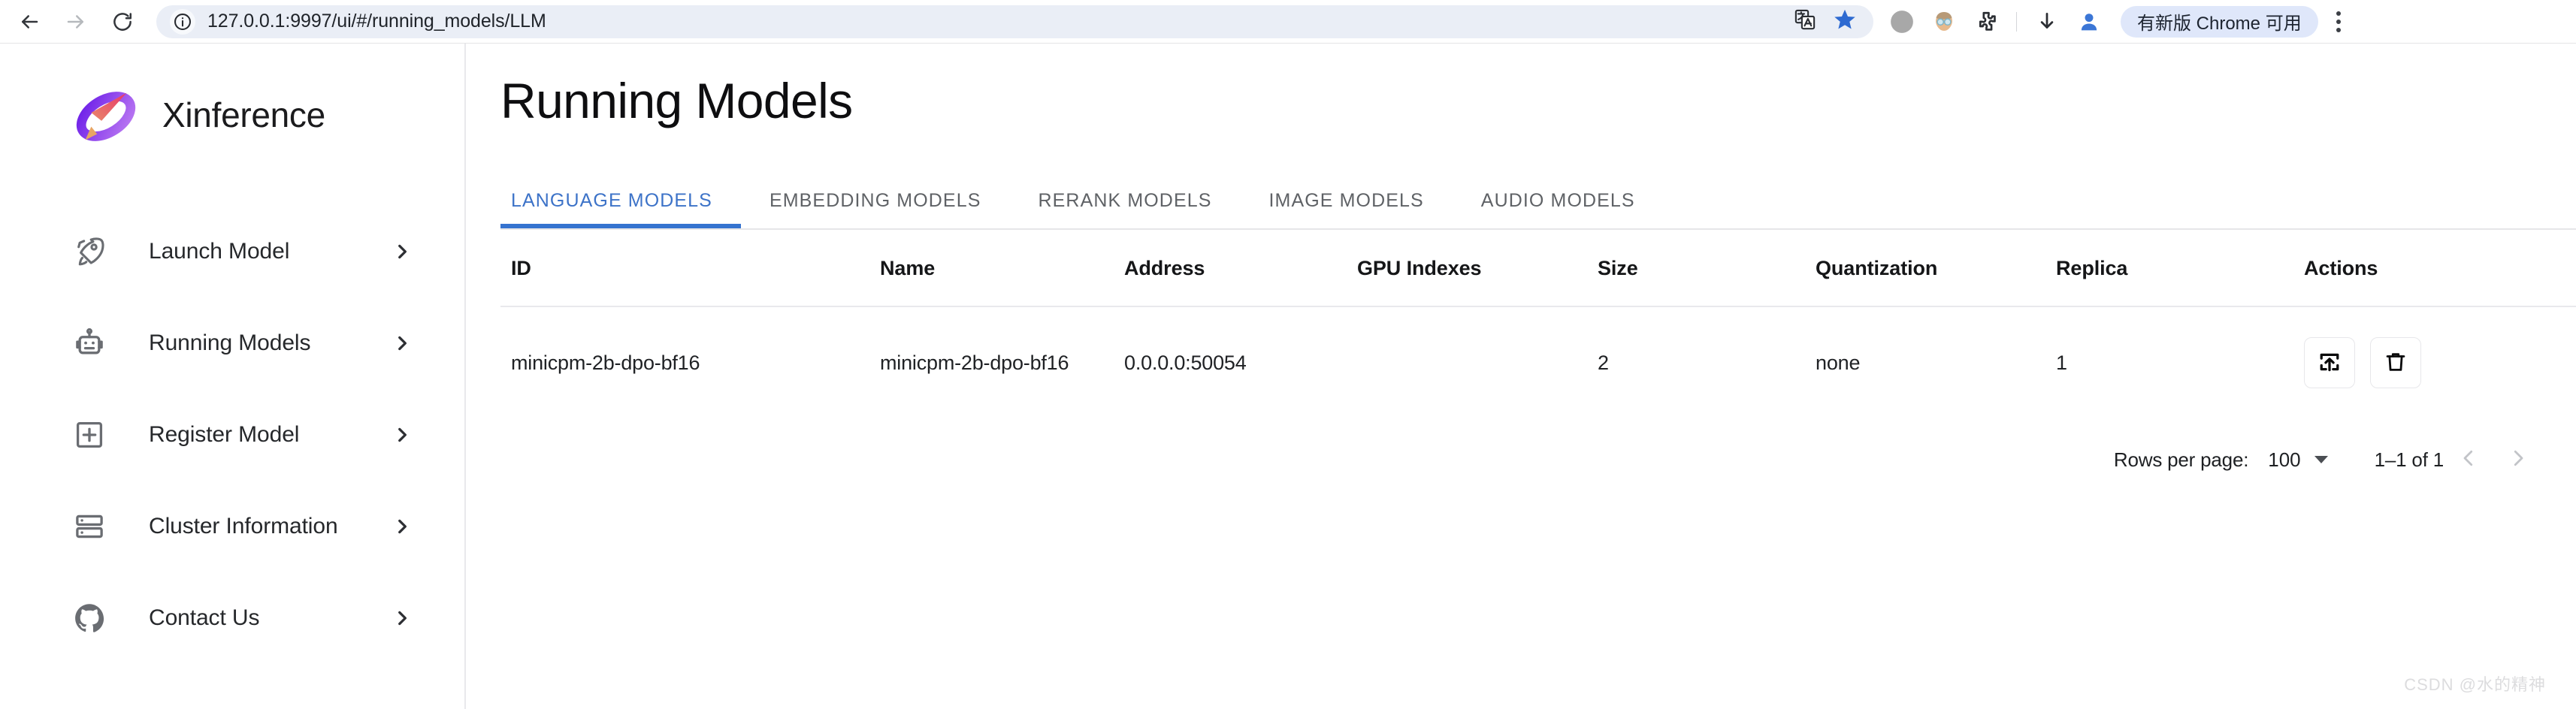 The image size is (2576, 709). I want to click on back-button, so click(30, 21).